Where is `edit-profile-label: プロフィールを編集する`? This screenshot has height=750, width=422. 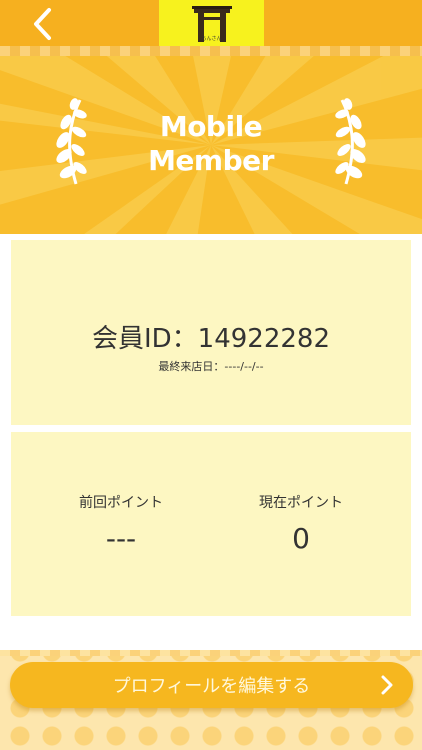 edit-profile-label: プロフィールを編集する is located at coordinates (211, 686).